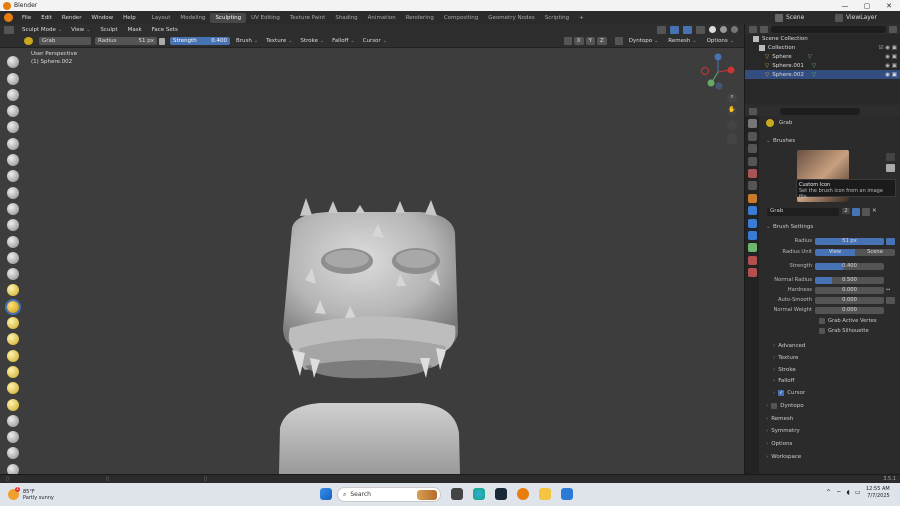  Describe the element at coordinates (732, 98) in the screenshot. I see `zoom-icon: ⌕` at that location.